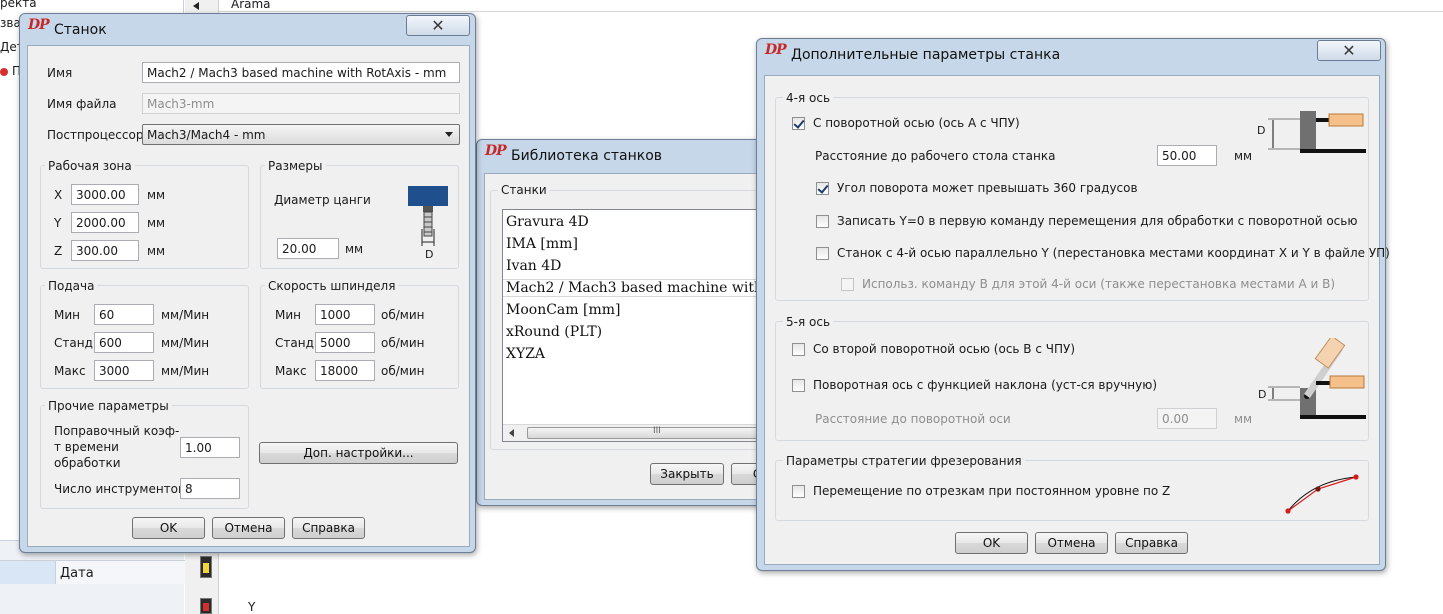 This screenshot has width=1443, height=614. I want to click on groupbox-title: Размеры, so click(295, 166).